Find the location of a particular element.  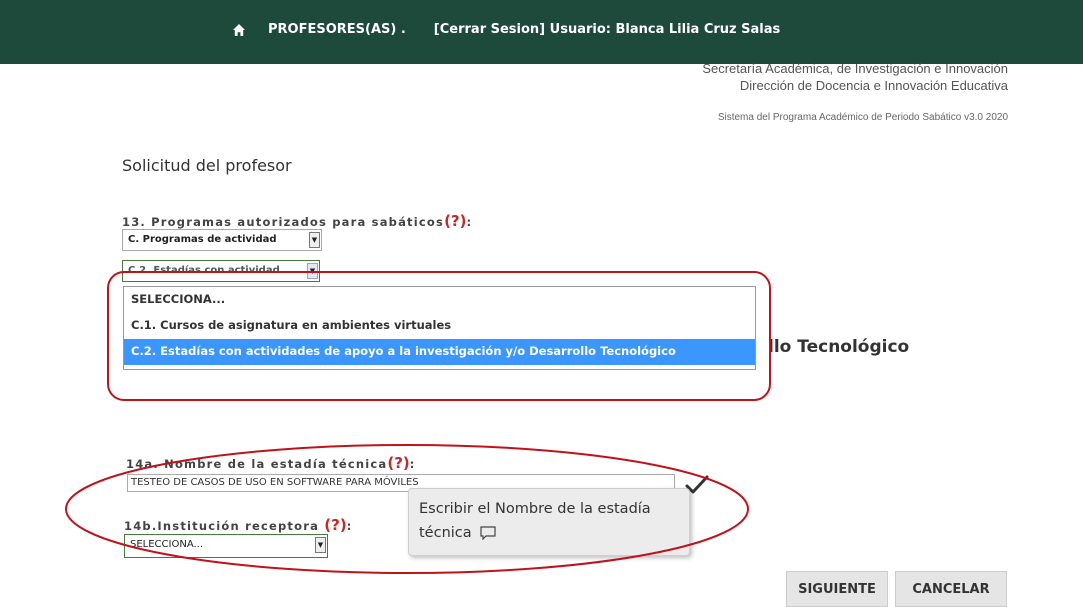

program-heading-partial: llo Tecnológico is located at coordinates (839, 347).